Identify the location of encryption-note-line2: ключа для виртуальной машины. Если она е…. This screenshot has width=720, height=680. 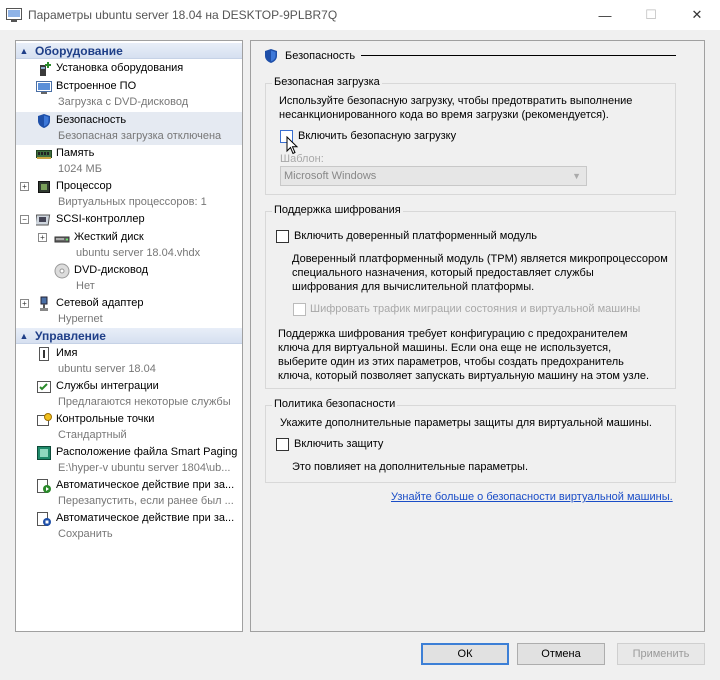
(445, 348).